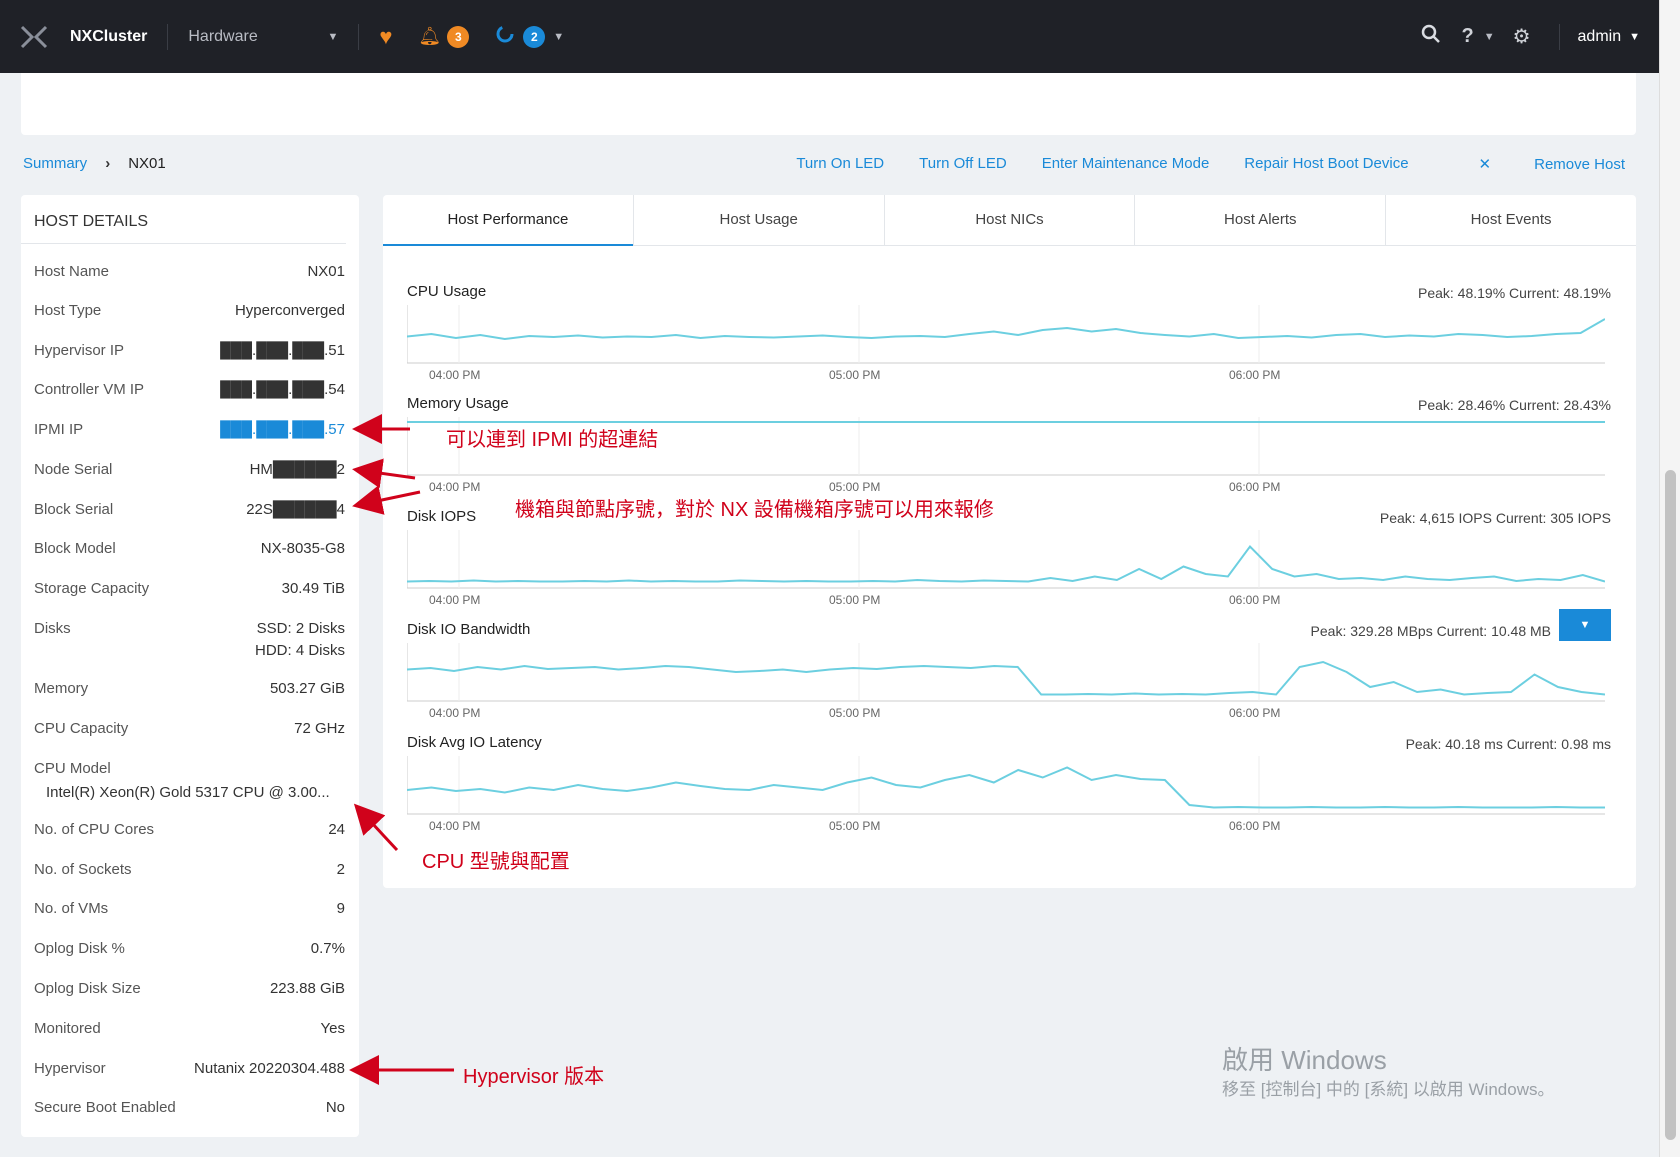  I want to click on annotation-serial: 機箱與節點序號，對於 NX 設備機箱序號可以用來報修, so click(754, 510).